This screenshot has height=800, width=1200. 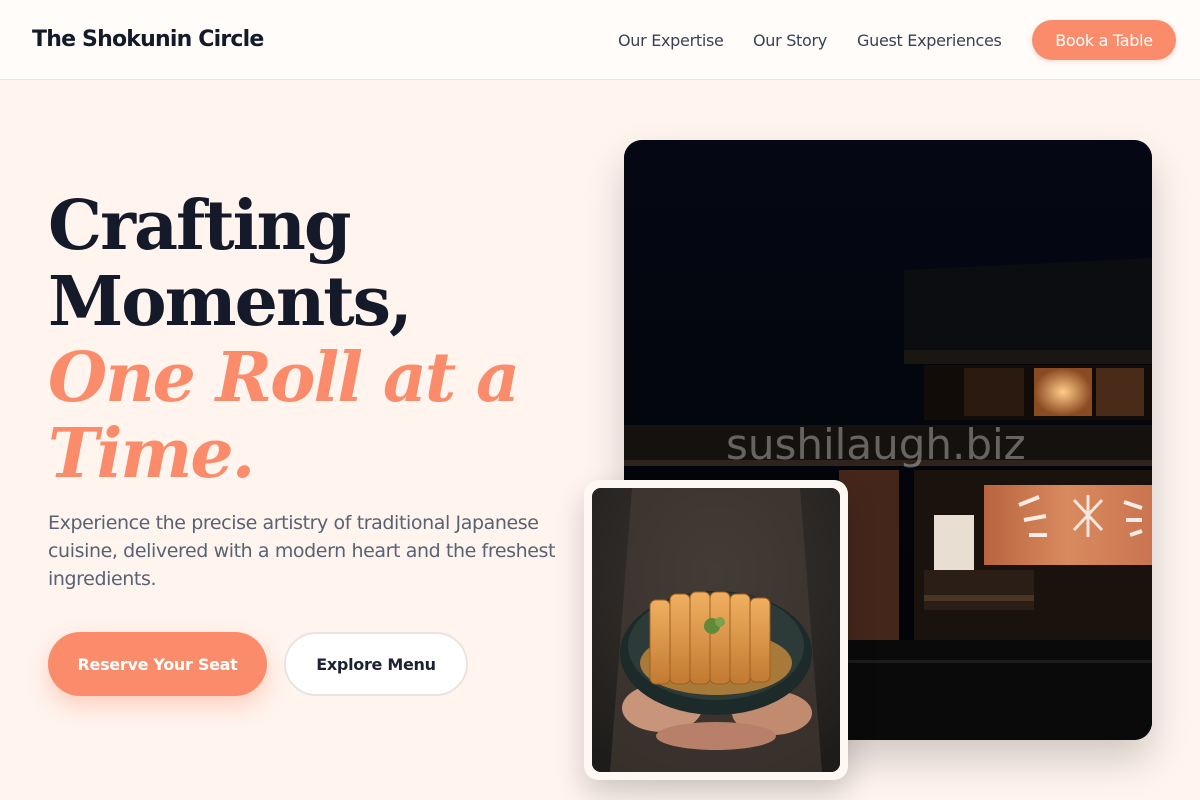 What do you see at coordinates (376, 664) in the screenshot?
I see `explore-menu-button: Explore Menu` at bounding box center [376, 664].